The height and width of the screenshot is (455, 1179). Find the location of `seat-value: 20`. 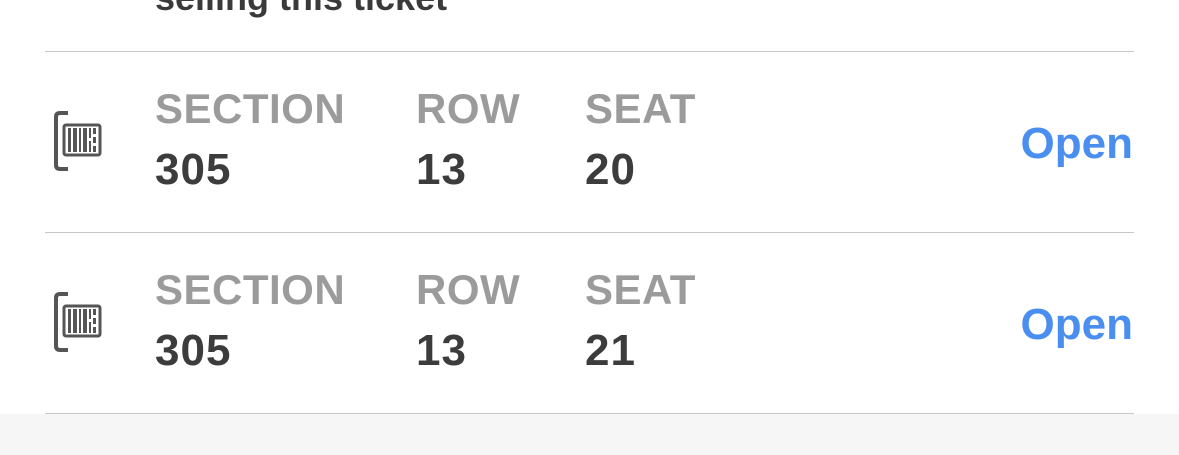

seat-value: 20 is located at coordinates (610, 169).